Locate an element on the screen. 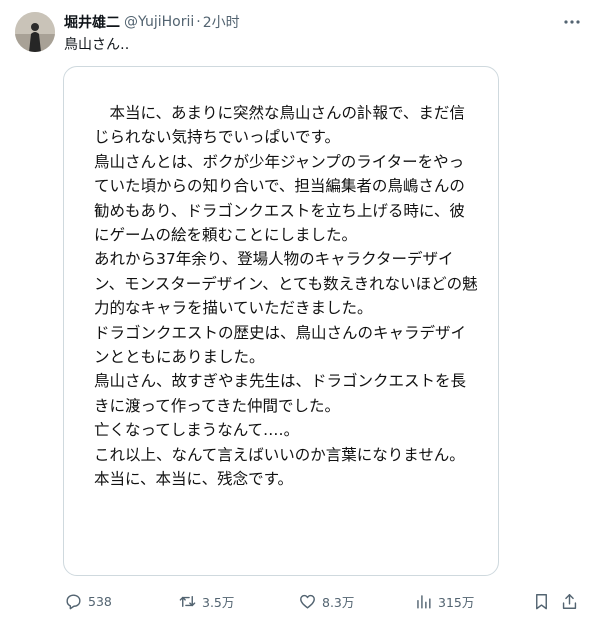 Image resolution: width=595 pixels, height=623 pixels. retweet-count: 3.5万 is located at coordinates (218, 602).